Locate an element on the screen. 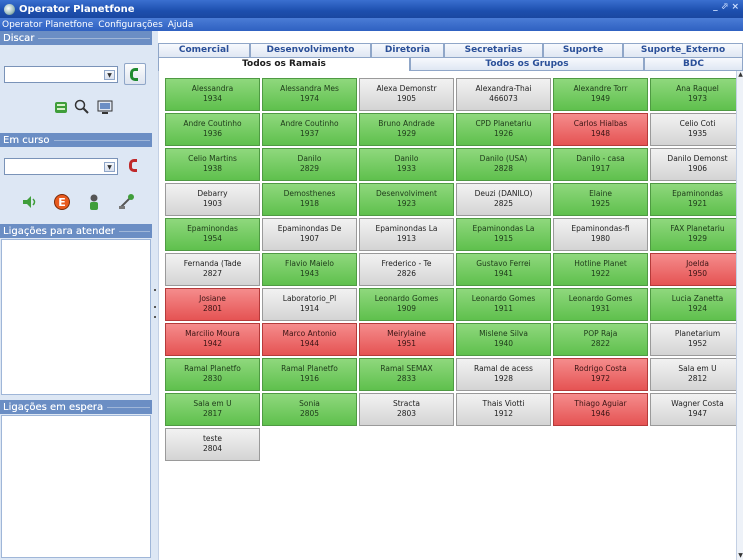 The height and width of the screenshot is (560, 743). extension-button: Celio Martins 1938 is located at coordinates (212, 164).